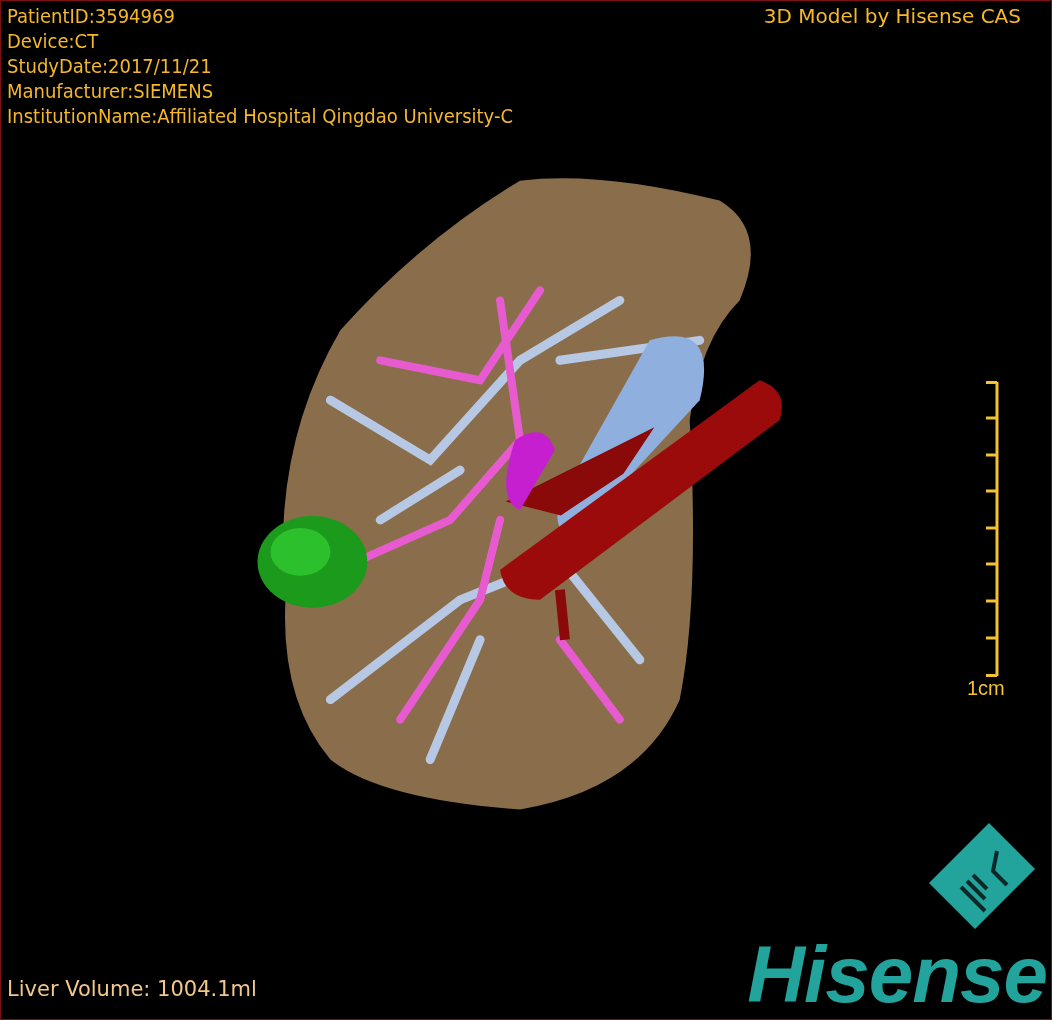  Describe the element at coordinates (91, 16) in the screenshot. I see `info-text: PatientID:3594969` at that location.